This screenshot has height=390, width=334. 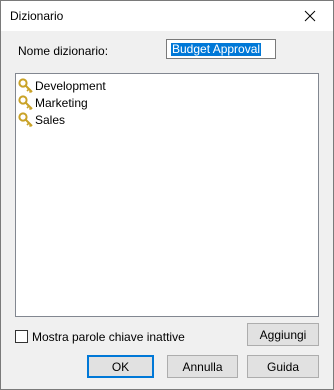 I want to click on close-button, so click(x=310, y=16).